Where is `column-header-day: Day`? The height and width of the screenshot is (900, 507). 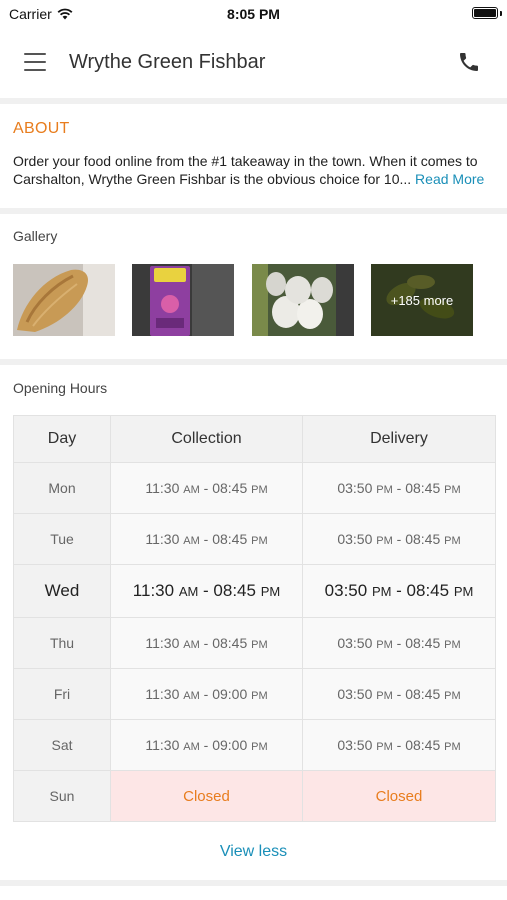
column-header-day: Day is located at coordinates (62, 439).